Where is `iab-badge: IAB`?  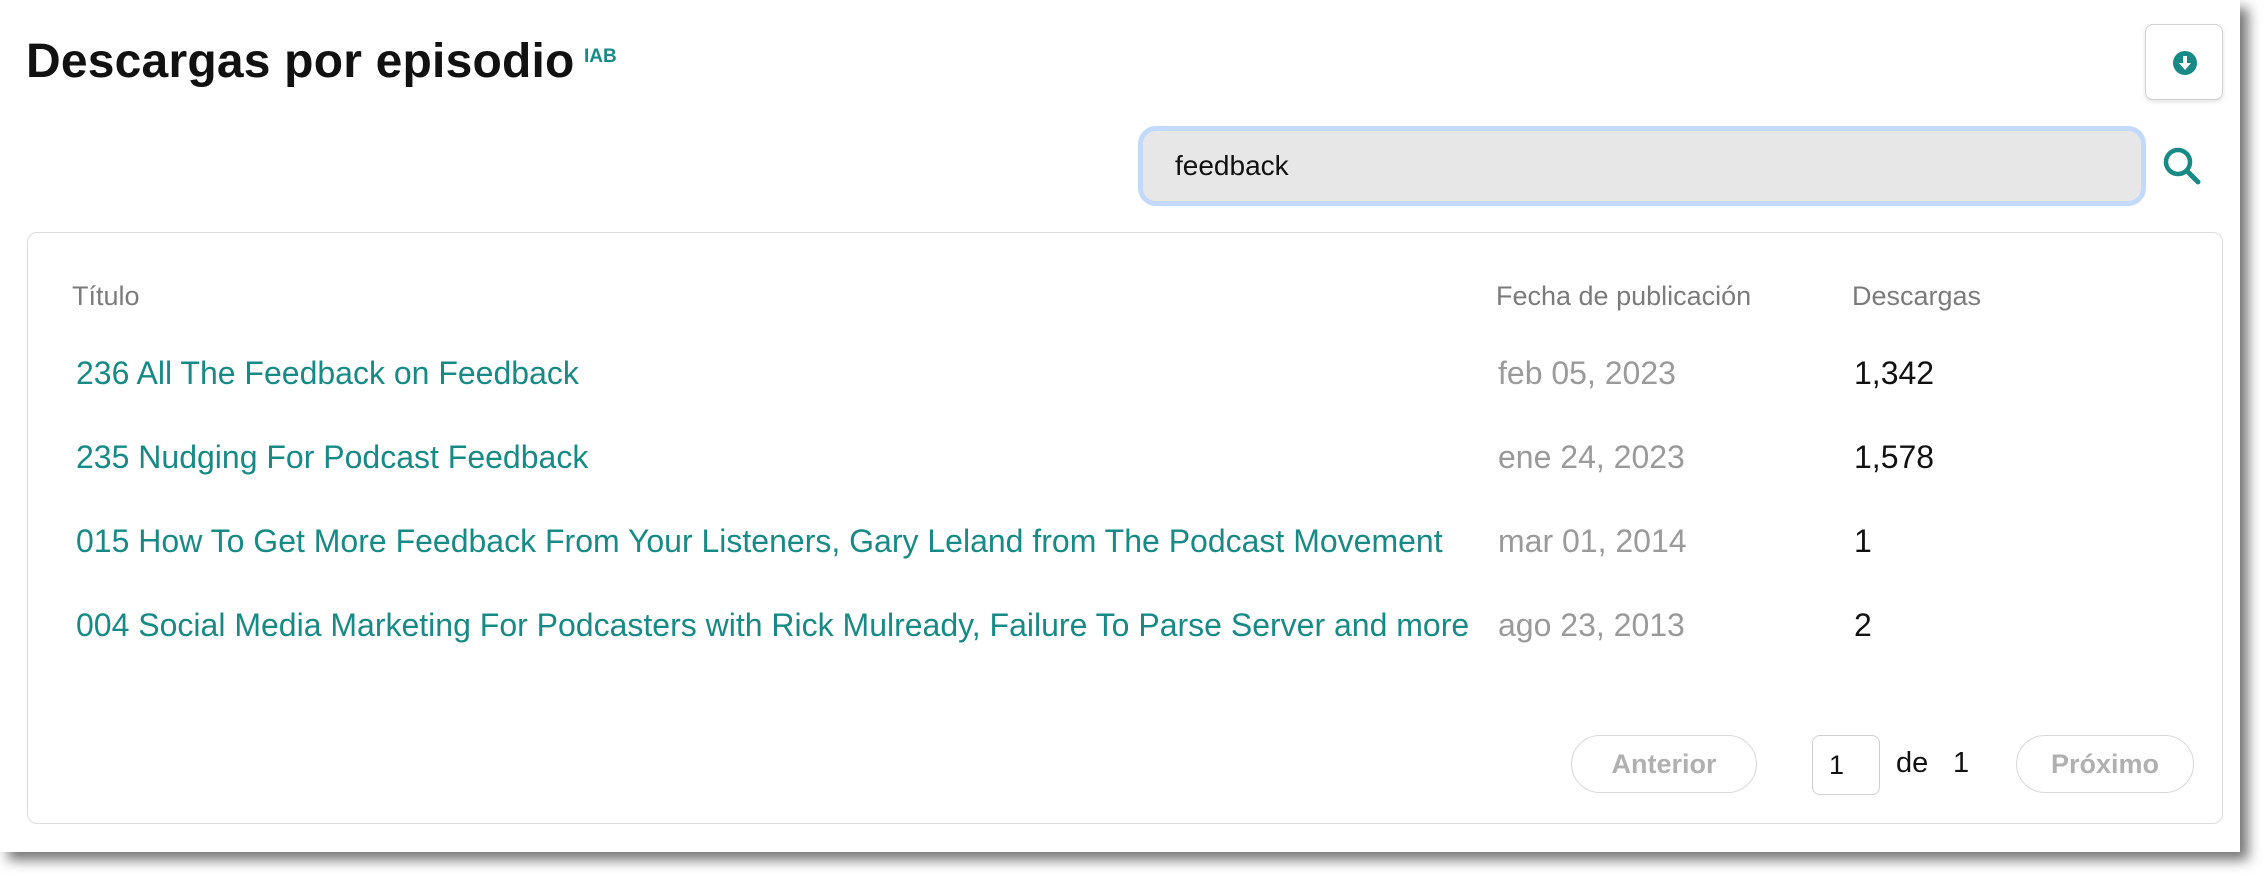 iab-badge: IAB is located at coordinates (600, 56).